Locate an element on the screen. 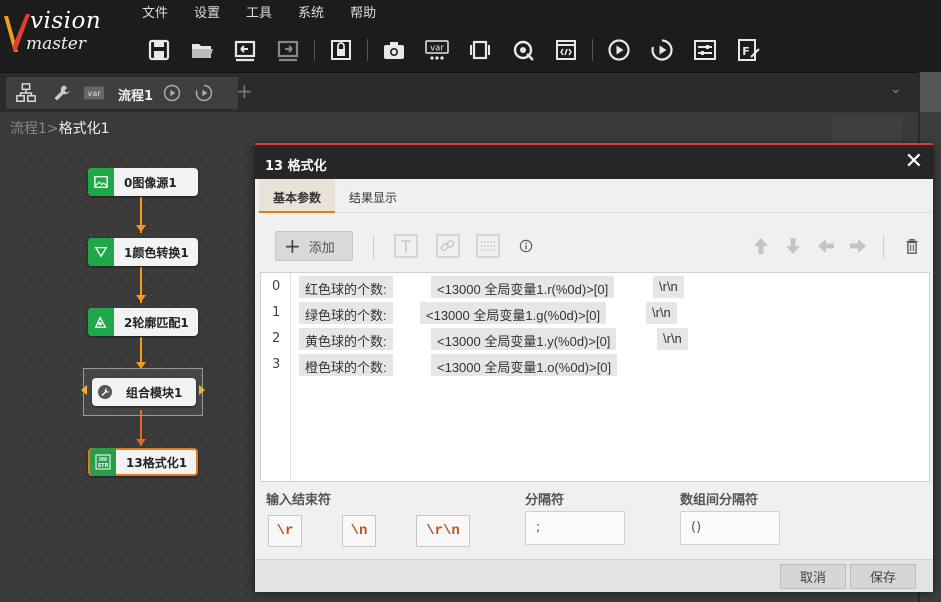  str-icon: STR is located at coordinates (103, 462).